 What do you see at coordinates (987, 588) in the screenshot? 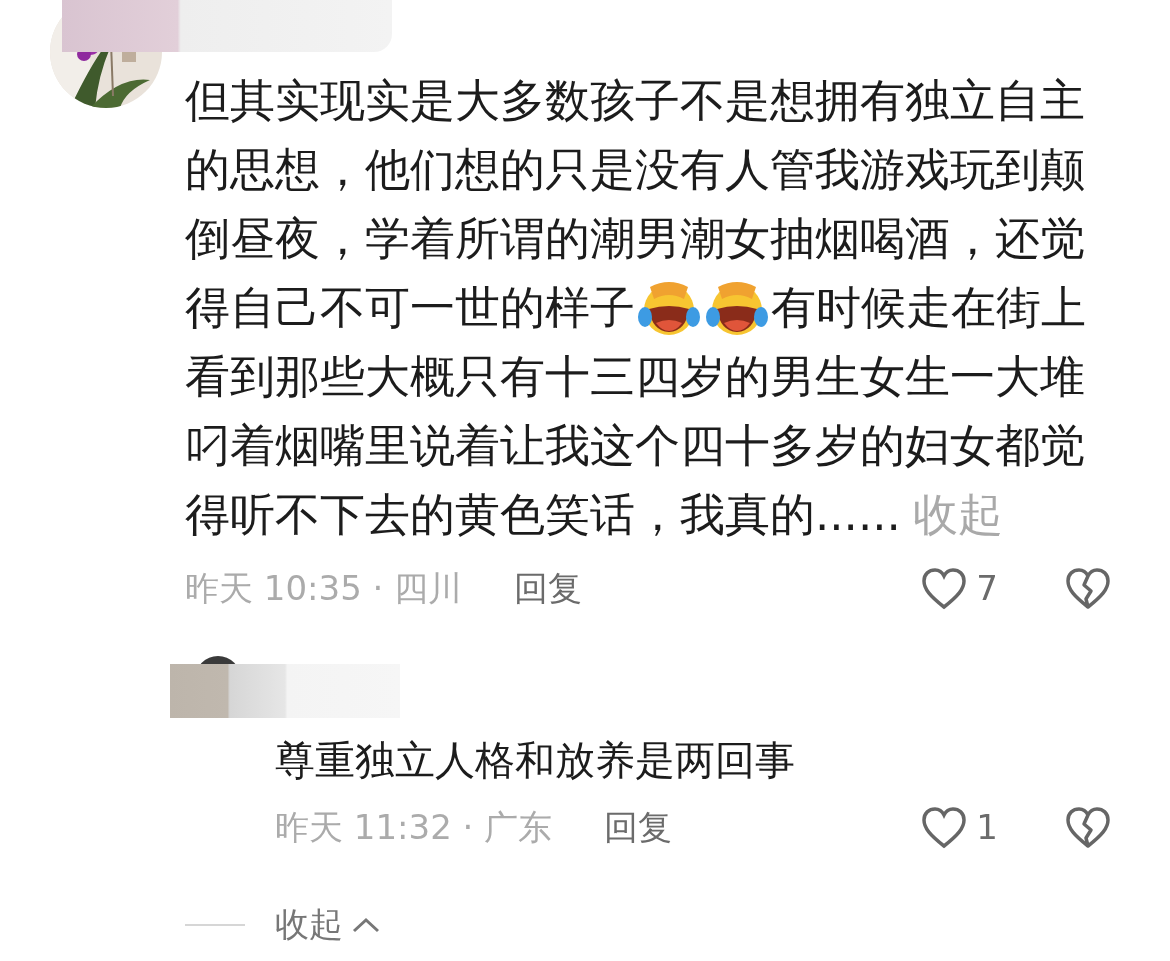
I see `like-count: 7` at bounding box center [987, 588].